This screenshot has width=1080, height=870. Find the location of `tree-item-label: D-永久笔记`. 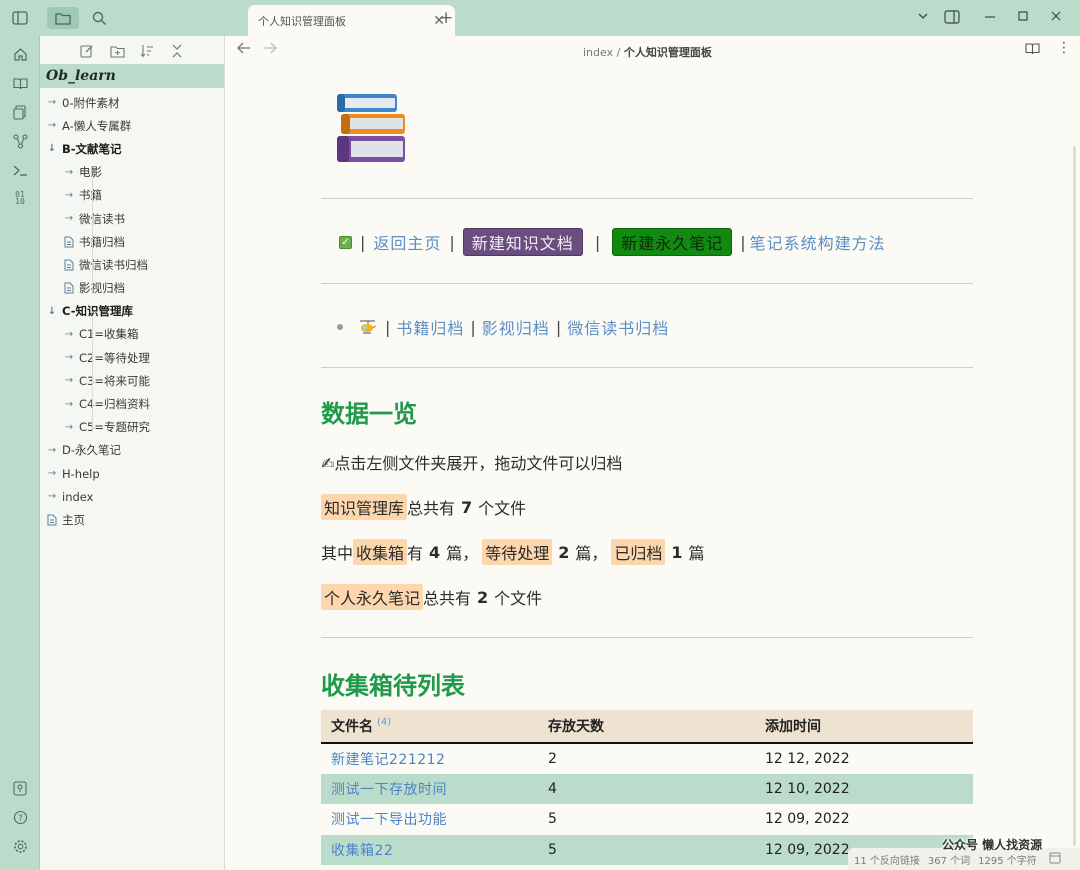

tree-item-label: D-永久笔记 is located at coordinates (92, 450).